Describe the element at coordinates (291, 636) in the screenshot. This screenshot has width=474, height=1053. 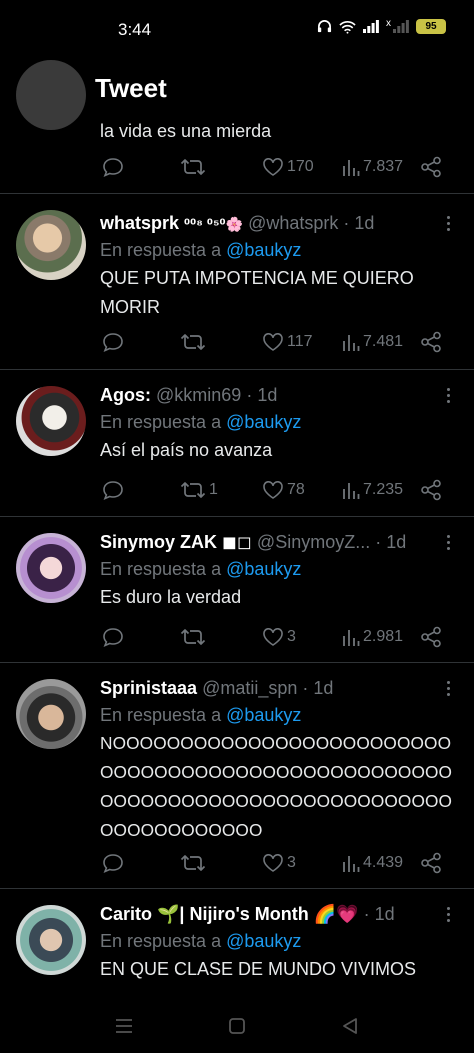
I see `like-count: 3` at that location.